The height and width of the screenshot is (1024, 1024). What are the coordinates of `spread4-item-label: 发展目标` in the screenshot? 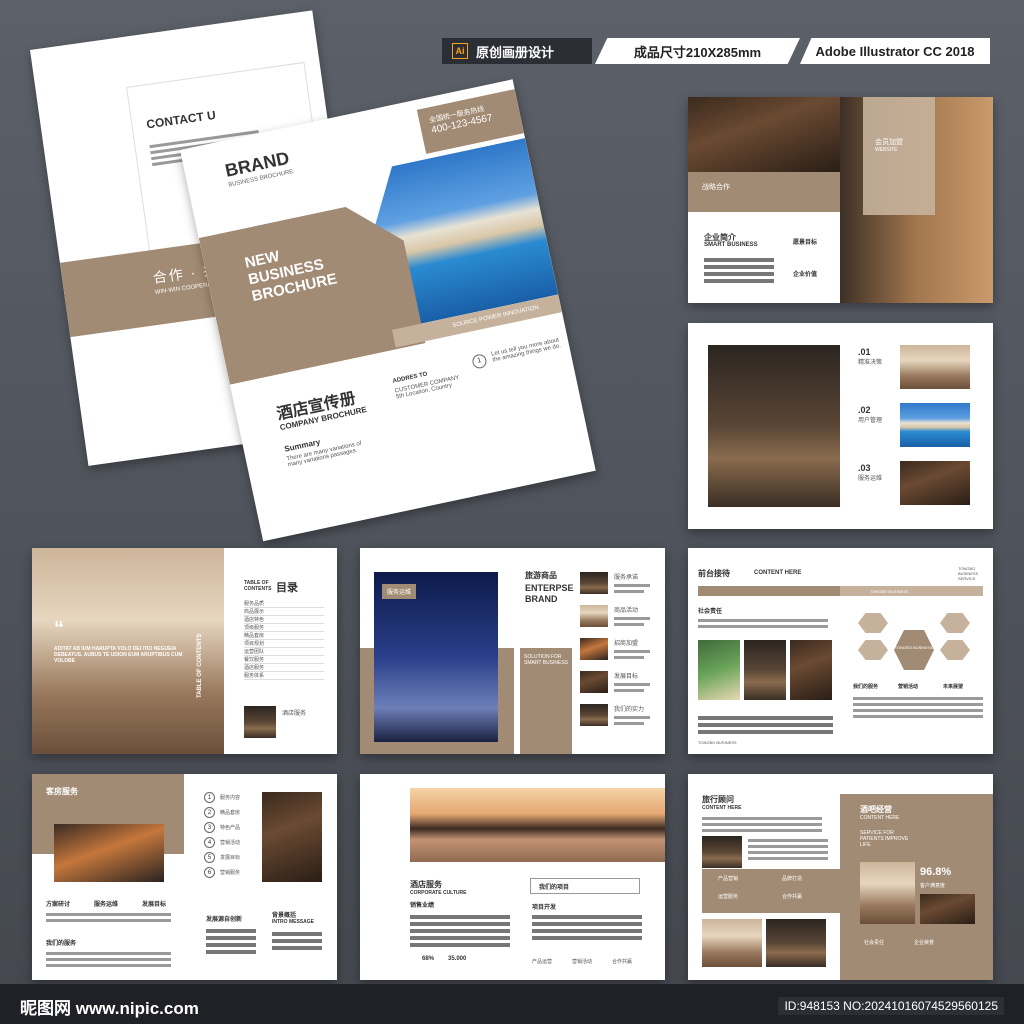 It's located at (626, 677).